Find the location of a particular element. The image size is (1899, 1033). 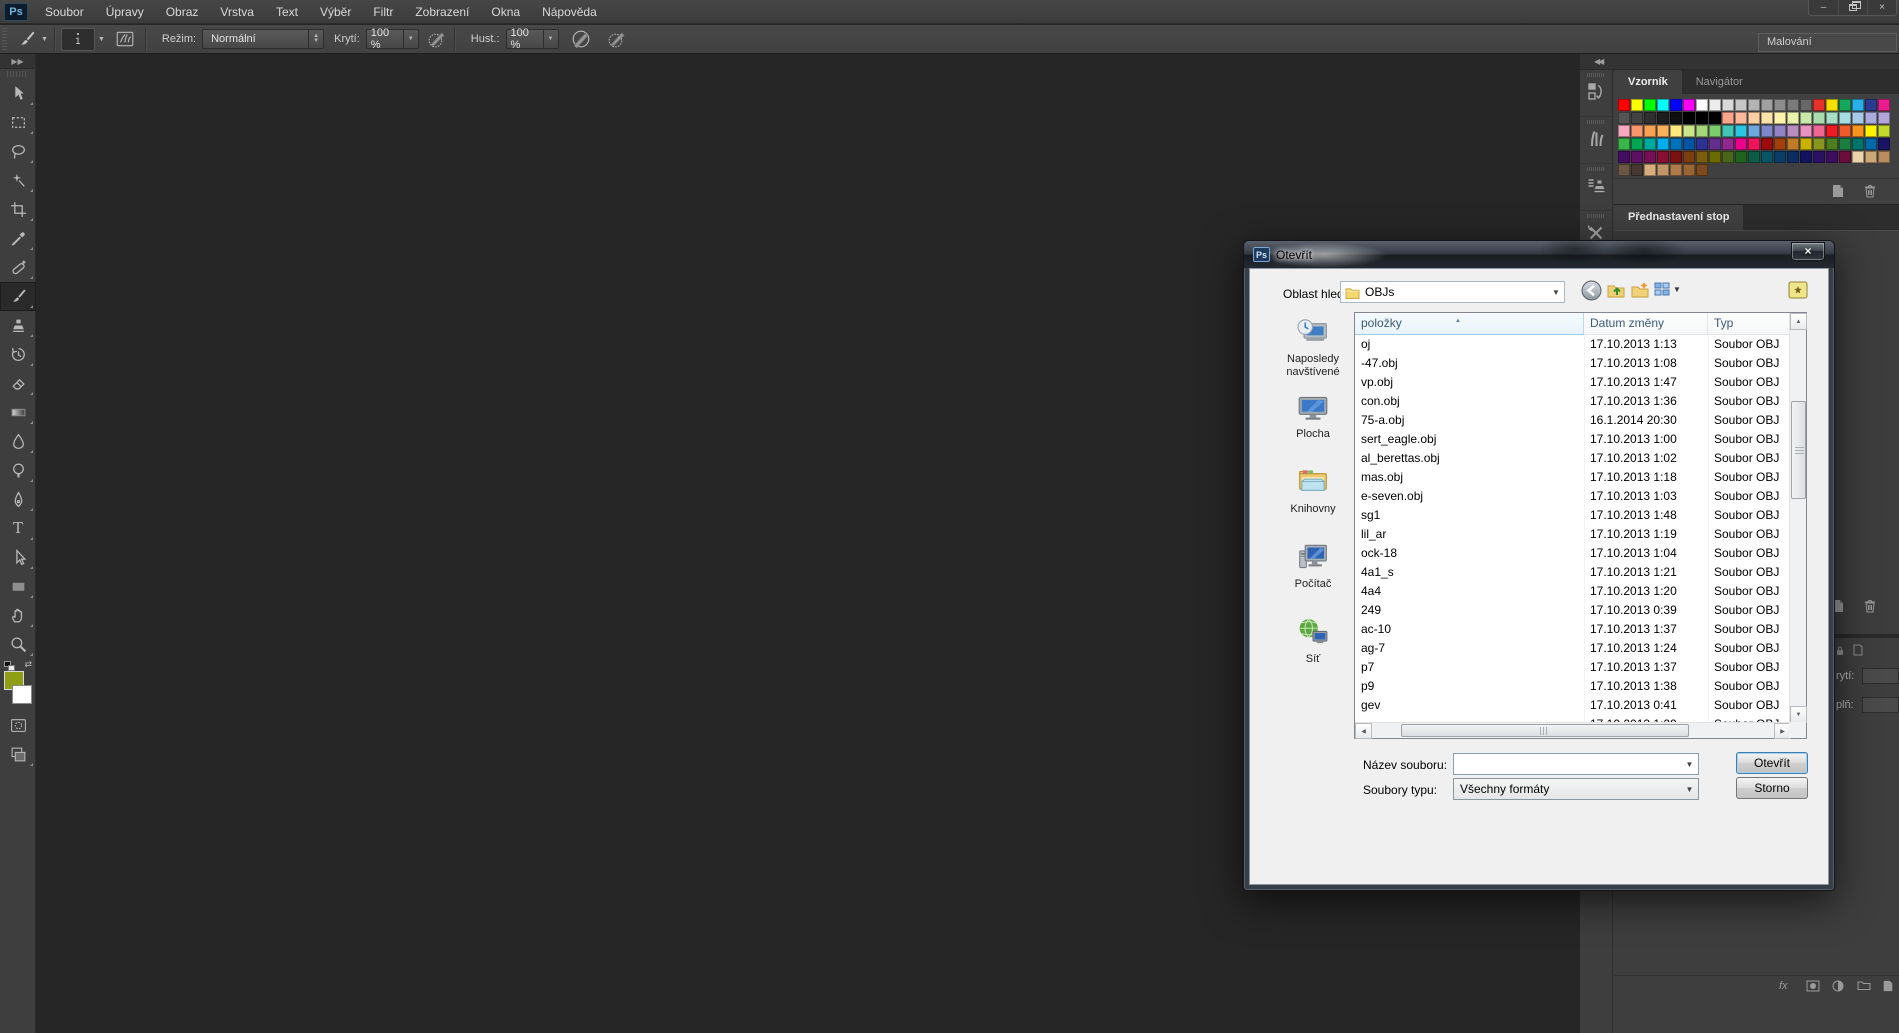

column-header-name: položky ▲ is located at coordinates (1469, 324).